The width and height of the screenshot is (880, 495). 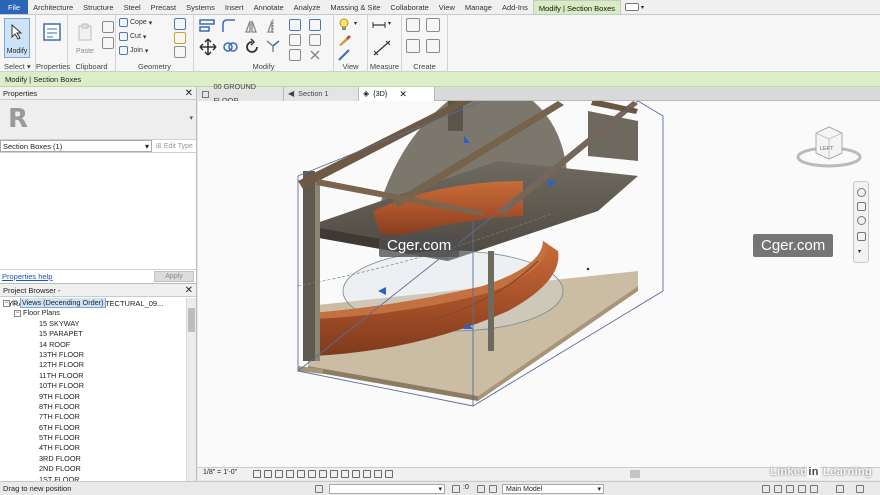 I want to click on tree-item: 5TH FLOOR, so click(x=93, y=438).